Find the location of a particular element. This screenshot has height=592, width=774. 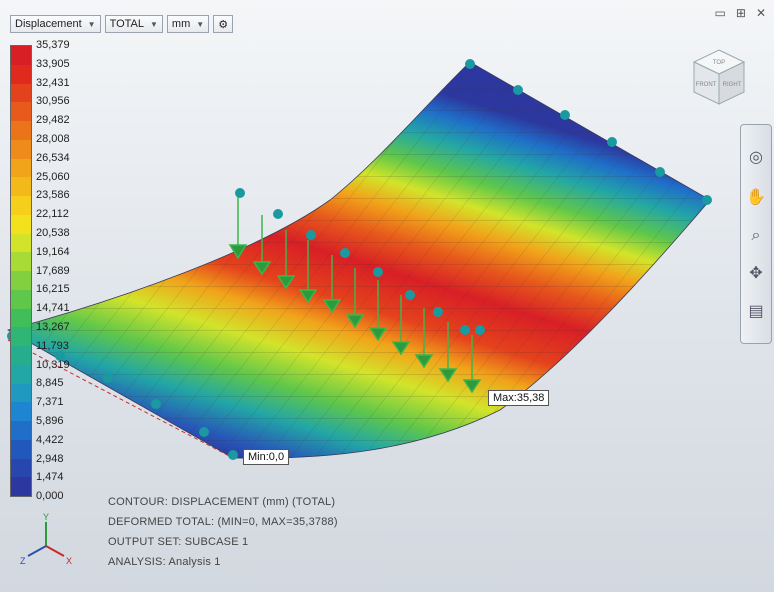

navigation-bar: ◎ ✋ ⌕ ✥ ▤ is located at coordinates (756, 234).